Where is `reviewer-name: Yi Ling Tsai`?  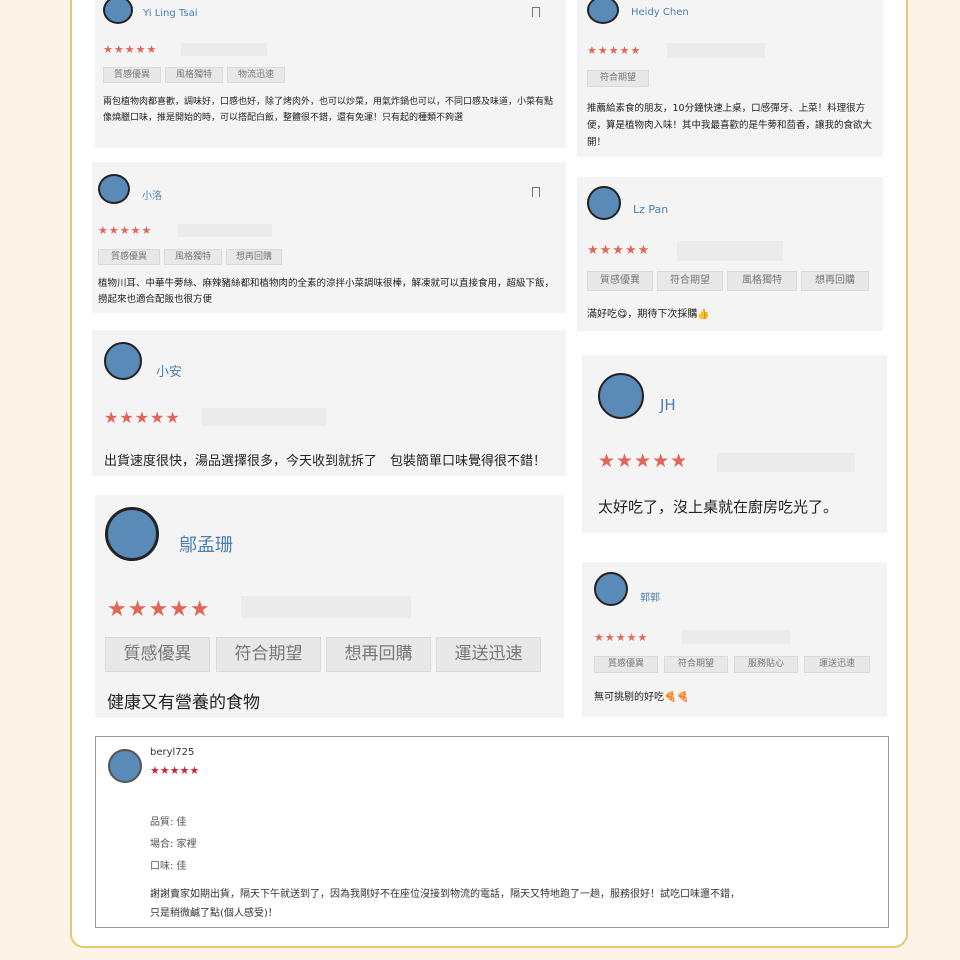
reviewer-name: Yi Ling Tsai is located at coordinates (170, 13).